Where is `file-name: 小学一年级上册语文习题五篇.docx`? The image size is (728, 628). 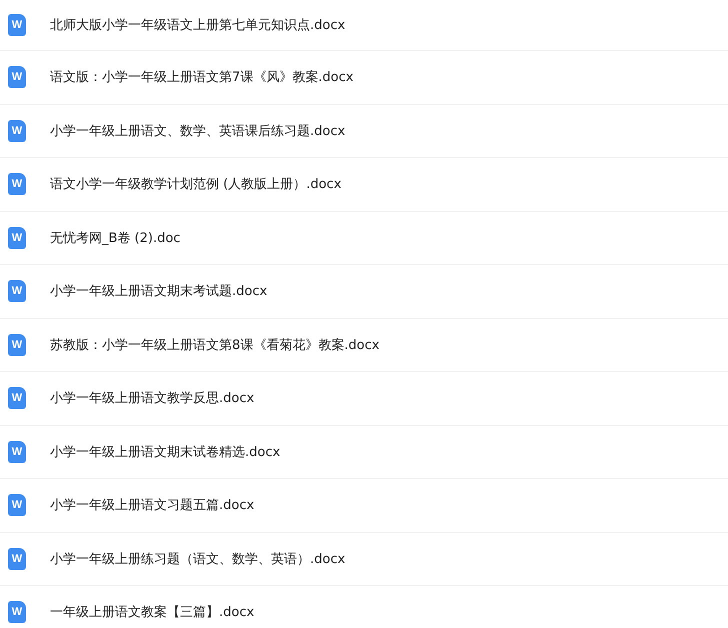 file-name: 小学一年级上册语文习题五篇.docx is located at coordinates (152, 505).